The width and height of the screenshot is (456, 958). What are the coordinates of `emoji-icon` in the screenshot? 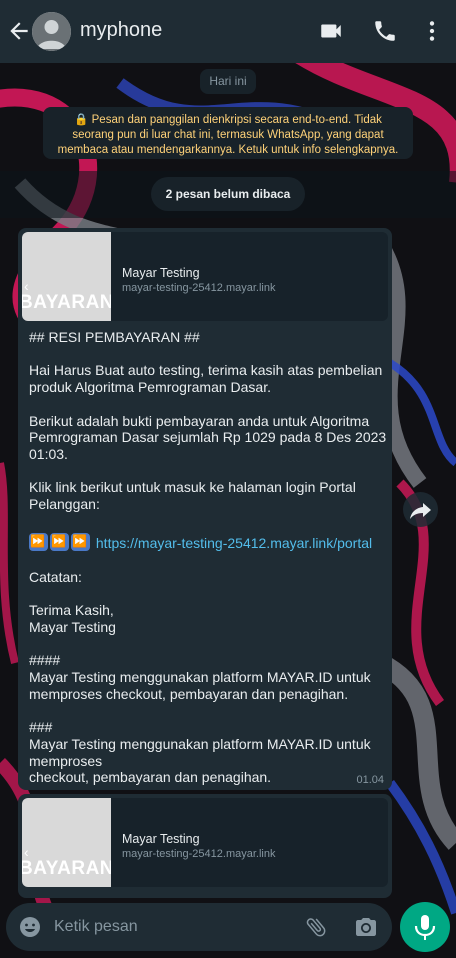 It's located at (30, 927).